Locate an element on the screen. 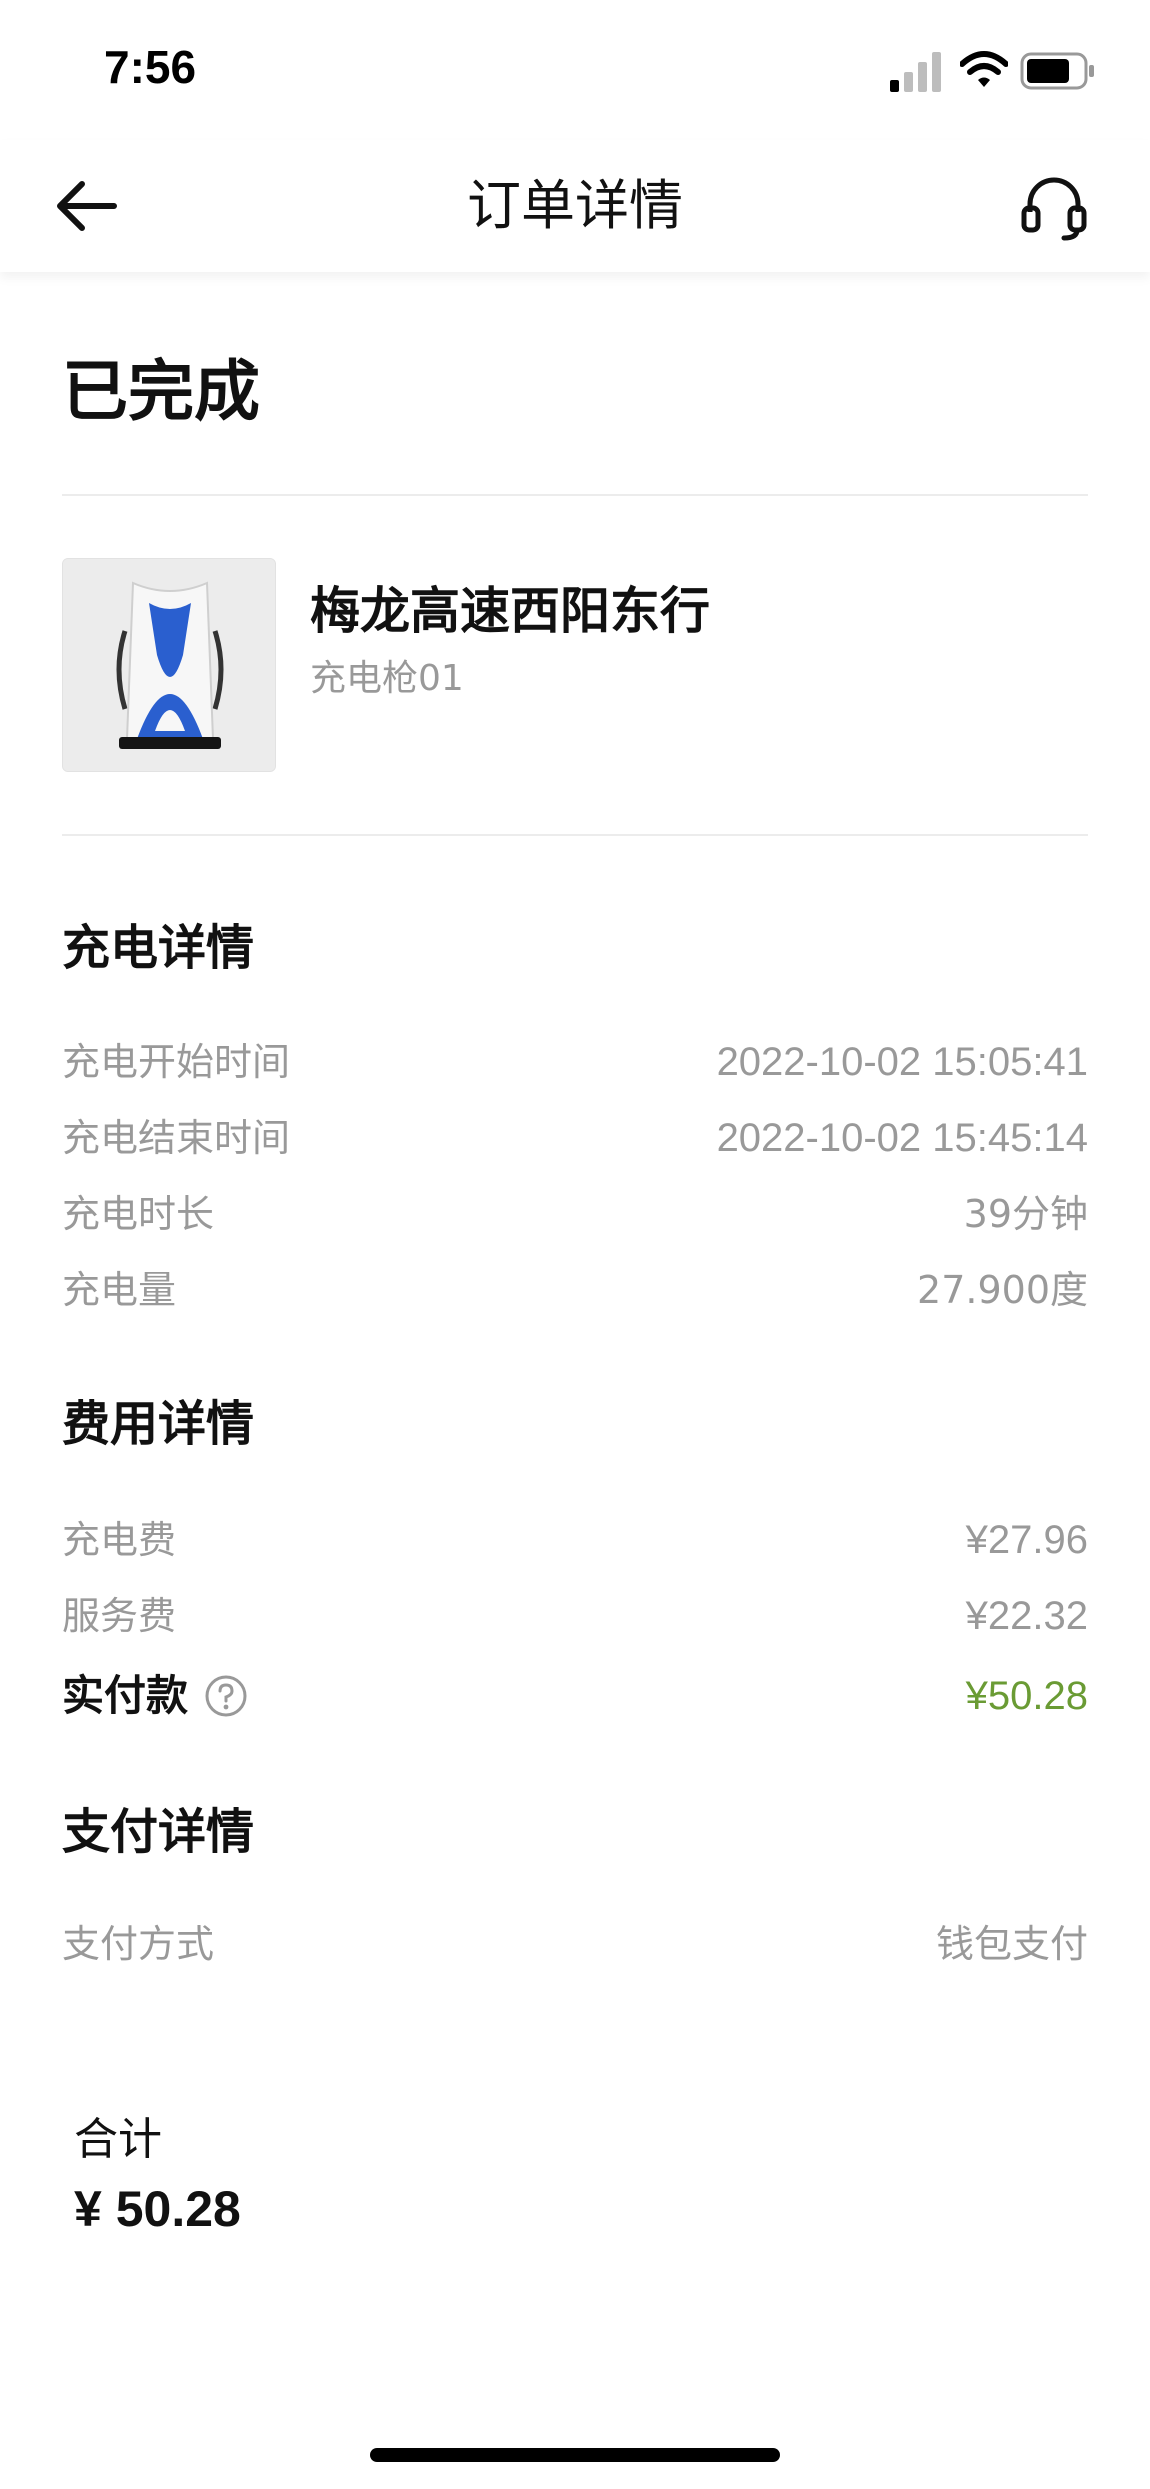 The width and height of the screenshot is (1150, 2489). row-value: 27.900度 is located at coordinates (1002, 1290).